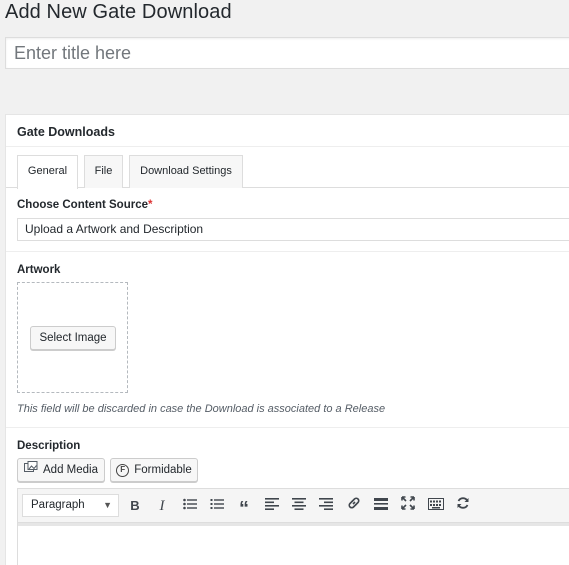  What do you see at coordinates (123, 470) in the screenshot?
I see `formidable-icon: F` at bounding box center [123, 470].